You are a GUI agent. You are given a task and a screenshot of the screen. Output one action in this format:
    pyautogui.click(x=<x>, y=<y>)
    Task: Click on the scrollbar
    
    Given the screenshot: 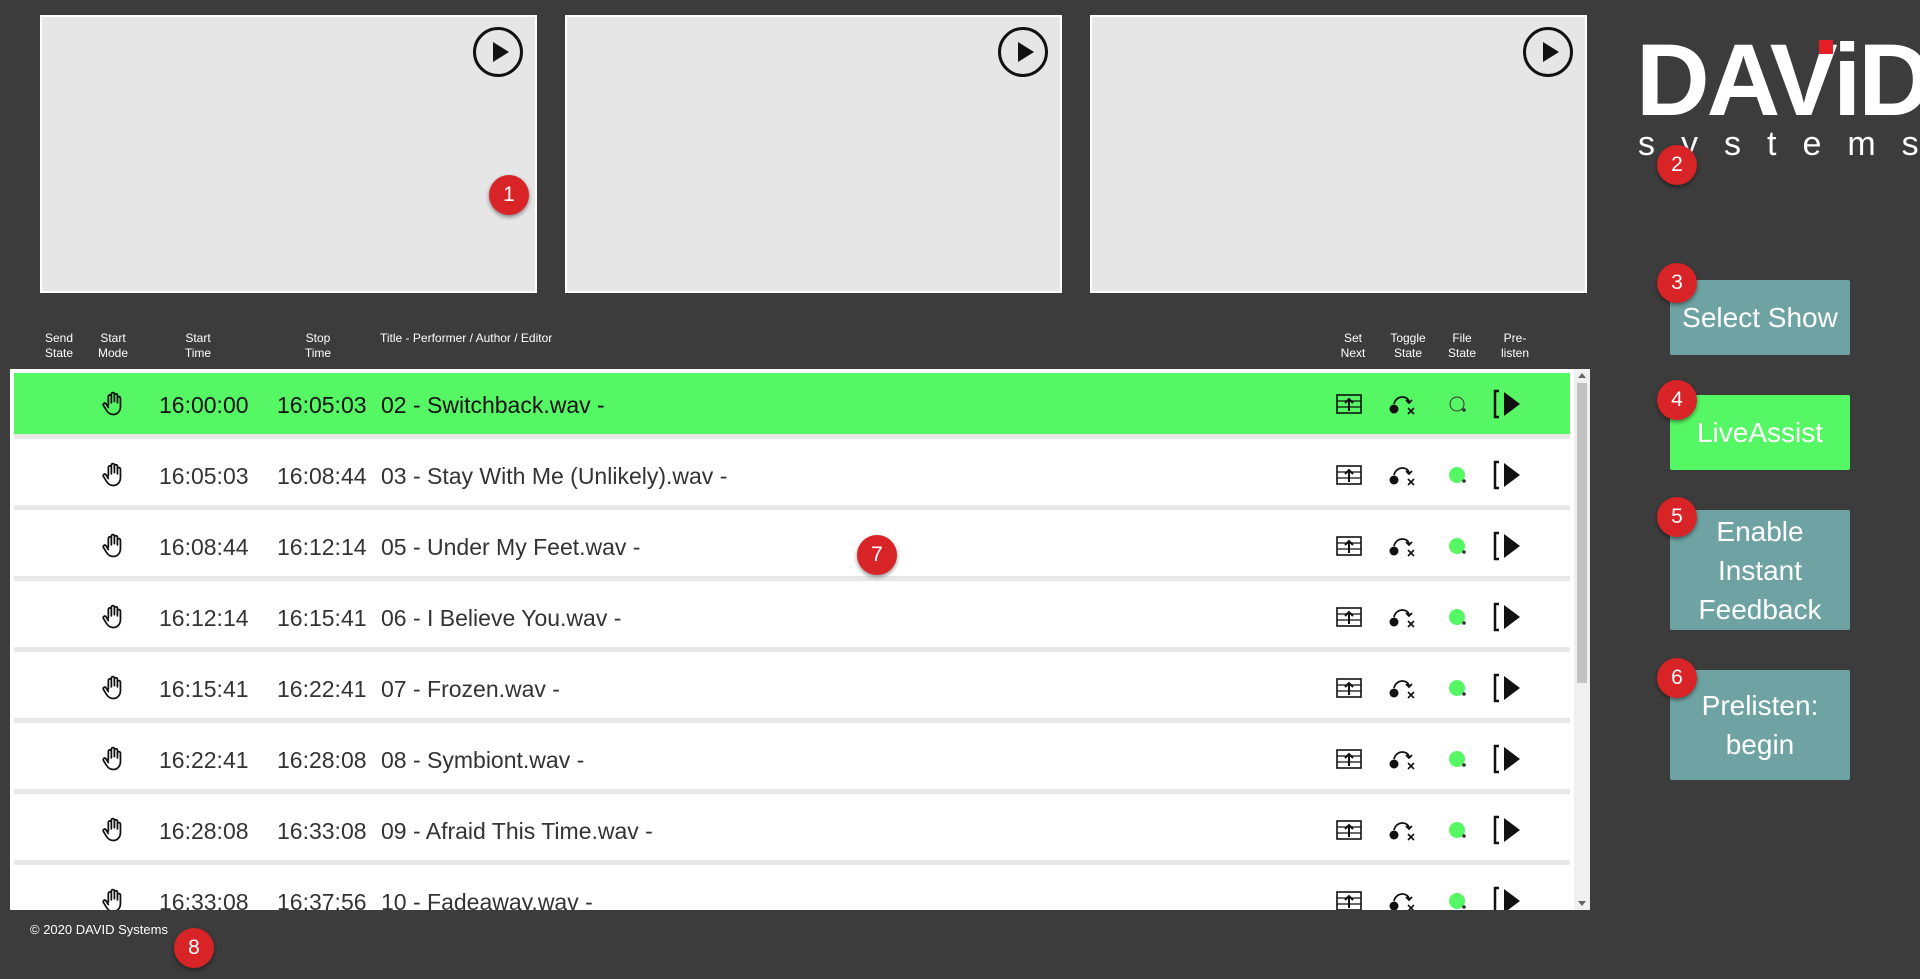 What is the action you would take?
    pyautogui.click(x=1582, y=639)
    